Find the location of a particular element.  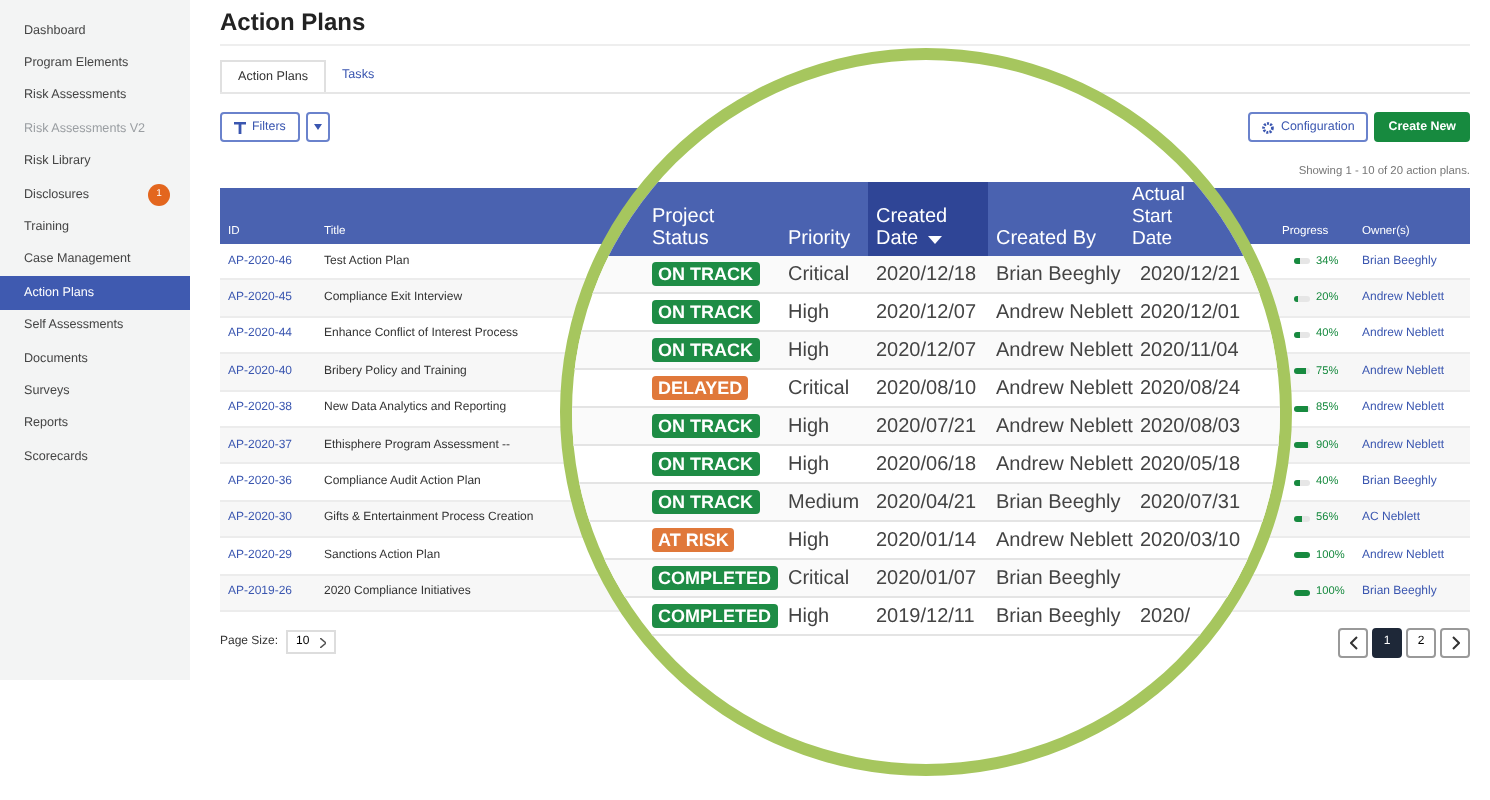

column-header: Priority is located at coordinates (824, 219).